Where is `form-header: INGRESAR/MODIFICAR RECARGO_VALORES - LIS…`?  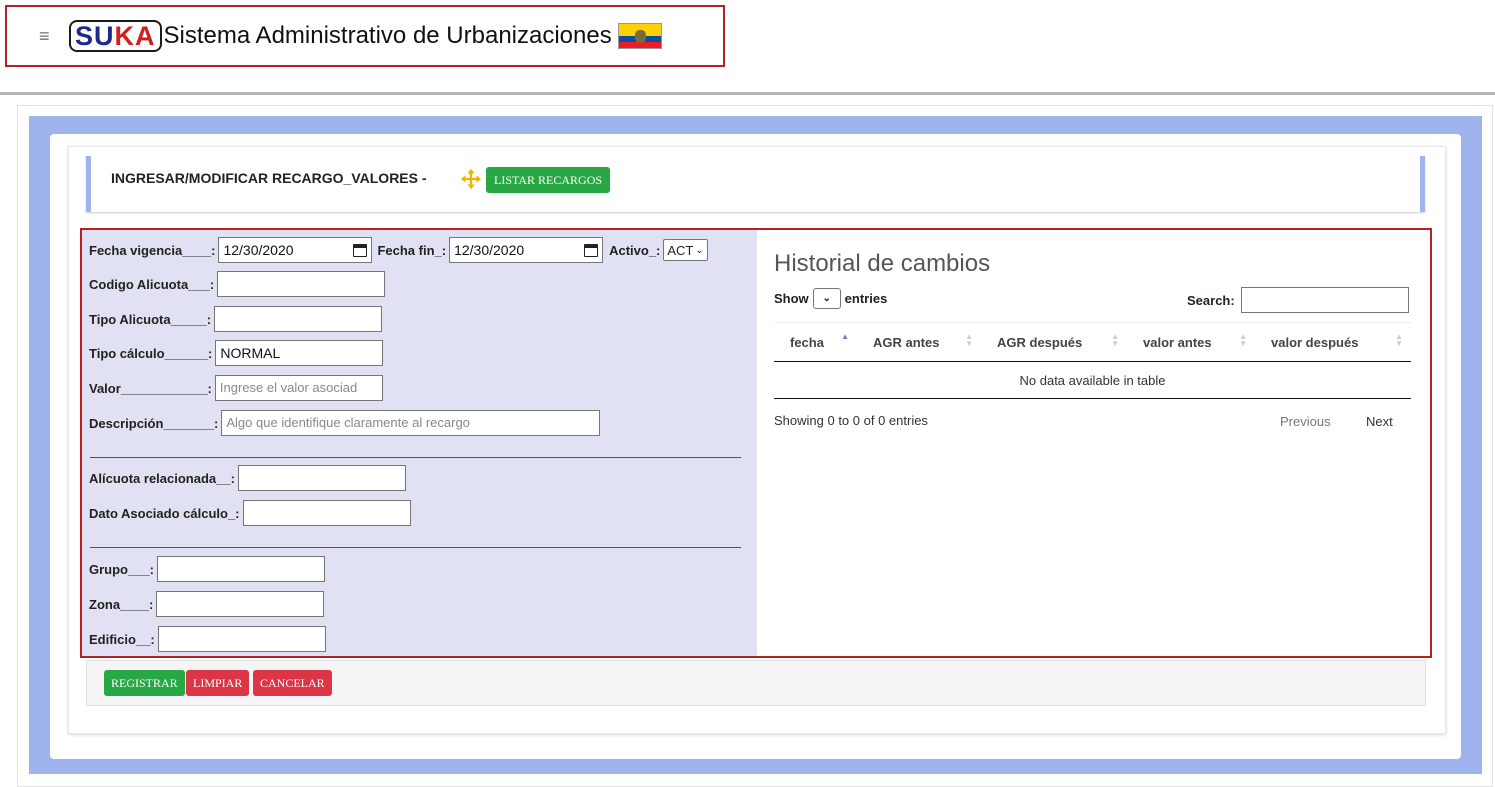 form-header: INGRESAR/MODIFICAR RECARGO_VALORES - LIS… is located at coordinates (755, 184).